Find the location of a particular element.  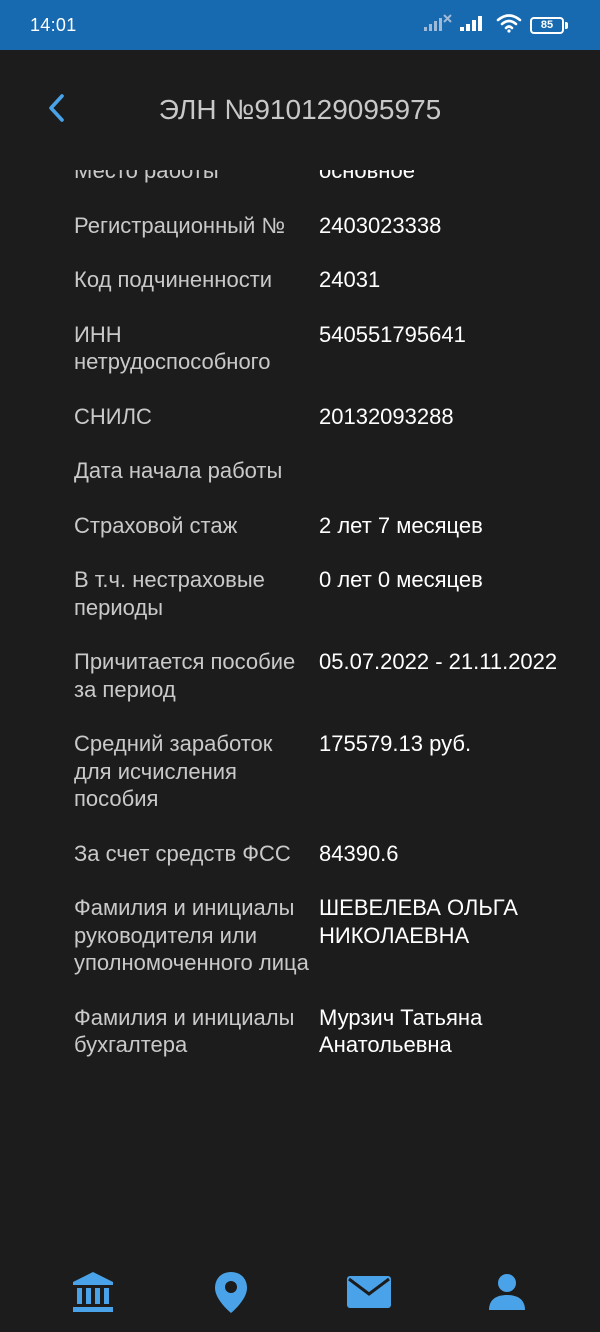

location-pin-icon is located at coordinates (231, 1294).